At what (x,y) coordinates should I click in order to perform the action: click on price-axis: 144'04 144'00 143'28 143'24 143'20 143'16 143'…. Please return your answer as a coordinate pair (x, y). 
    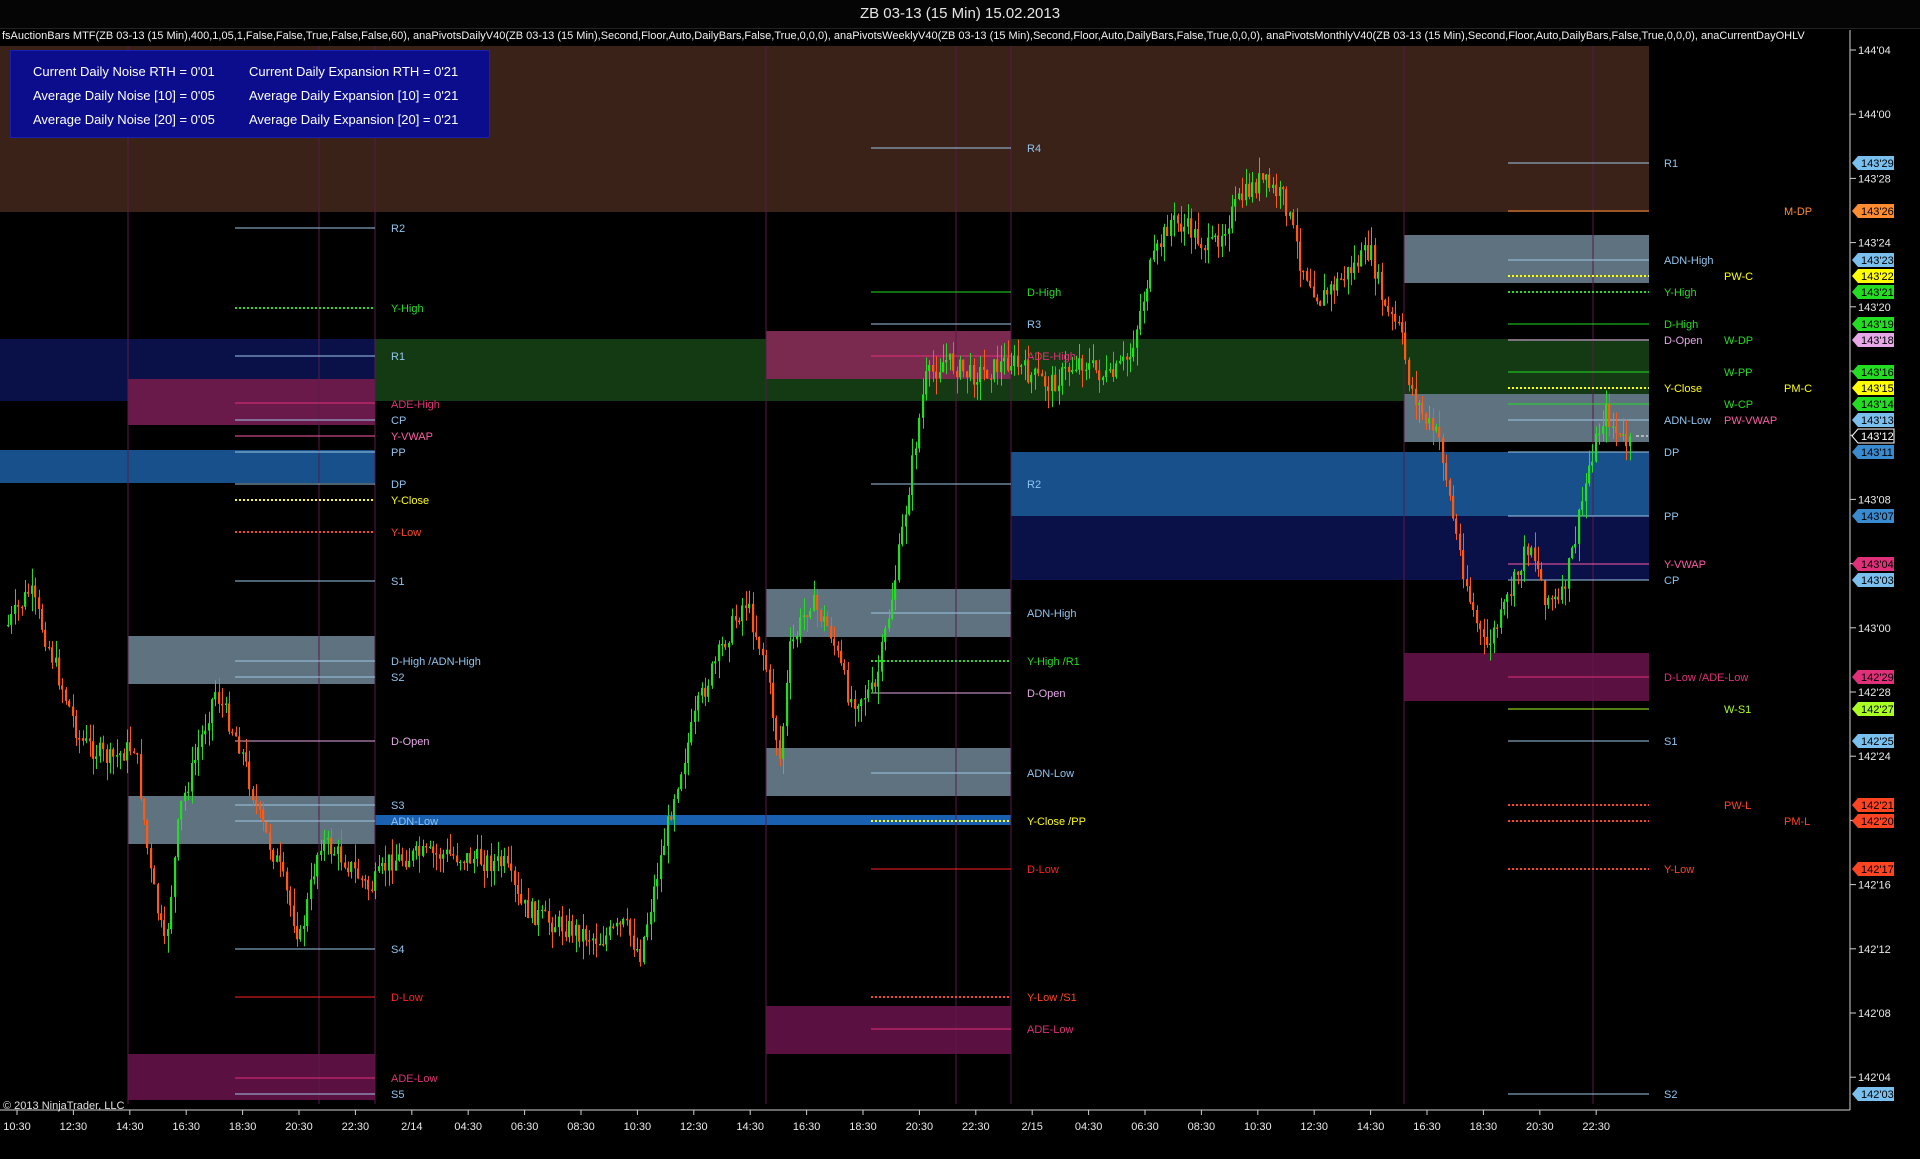
    Looking at the image, I should click on (1872, 570).